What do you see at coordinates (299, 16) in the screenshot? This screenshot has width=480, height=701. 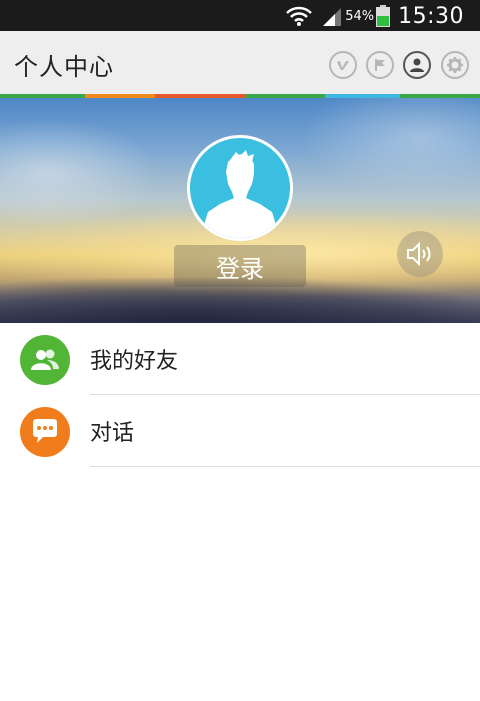 I see `wifi-icon` at bounding box center [299, 16].